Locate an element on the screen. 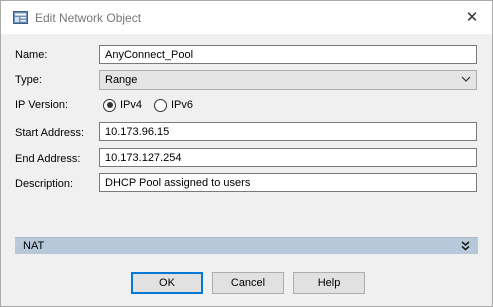  description-input: DHCP Pool assigned to users is located at coordinates (288, 182).